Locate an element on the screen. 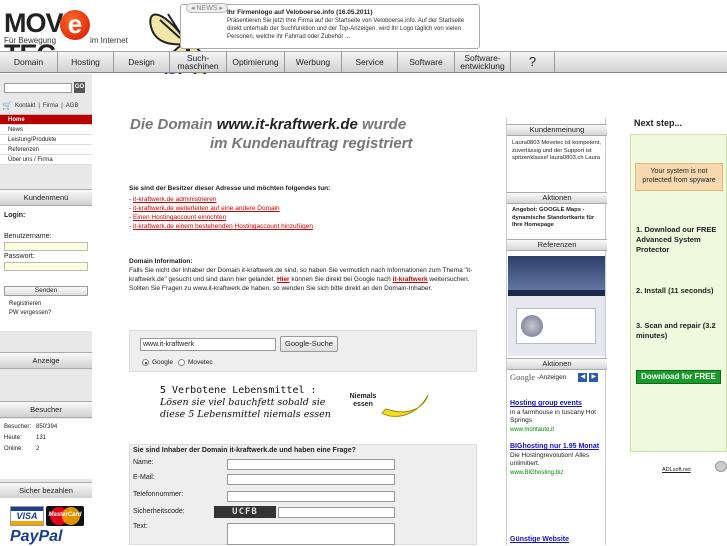  visa-logo: VISA is located at coordinates (27, 516).